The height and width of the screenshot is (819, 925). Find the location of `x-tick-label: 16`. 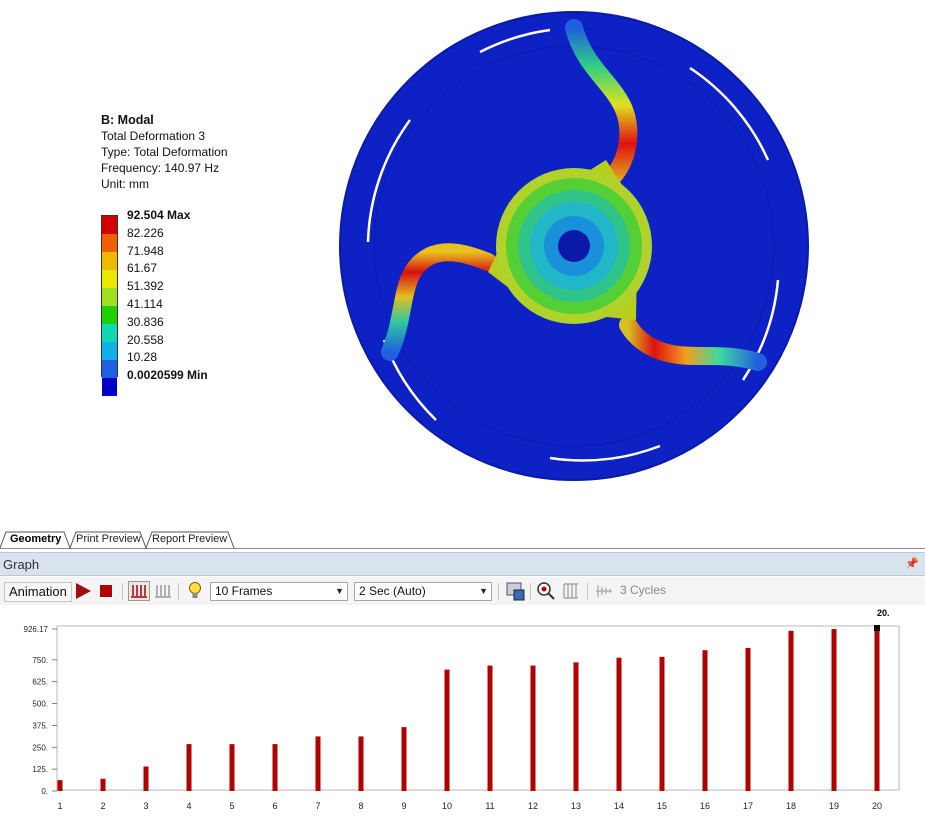

x-tick-label: 16 is located at coordinates (705, 806).